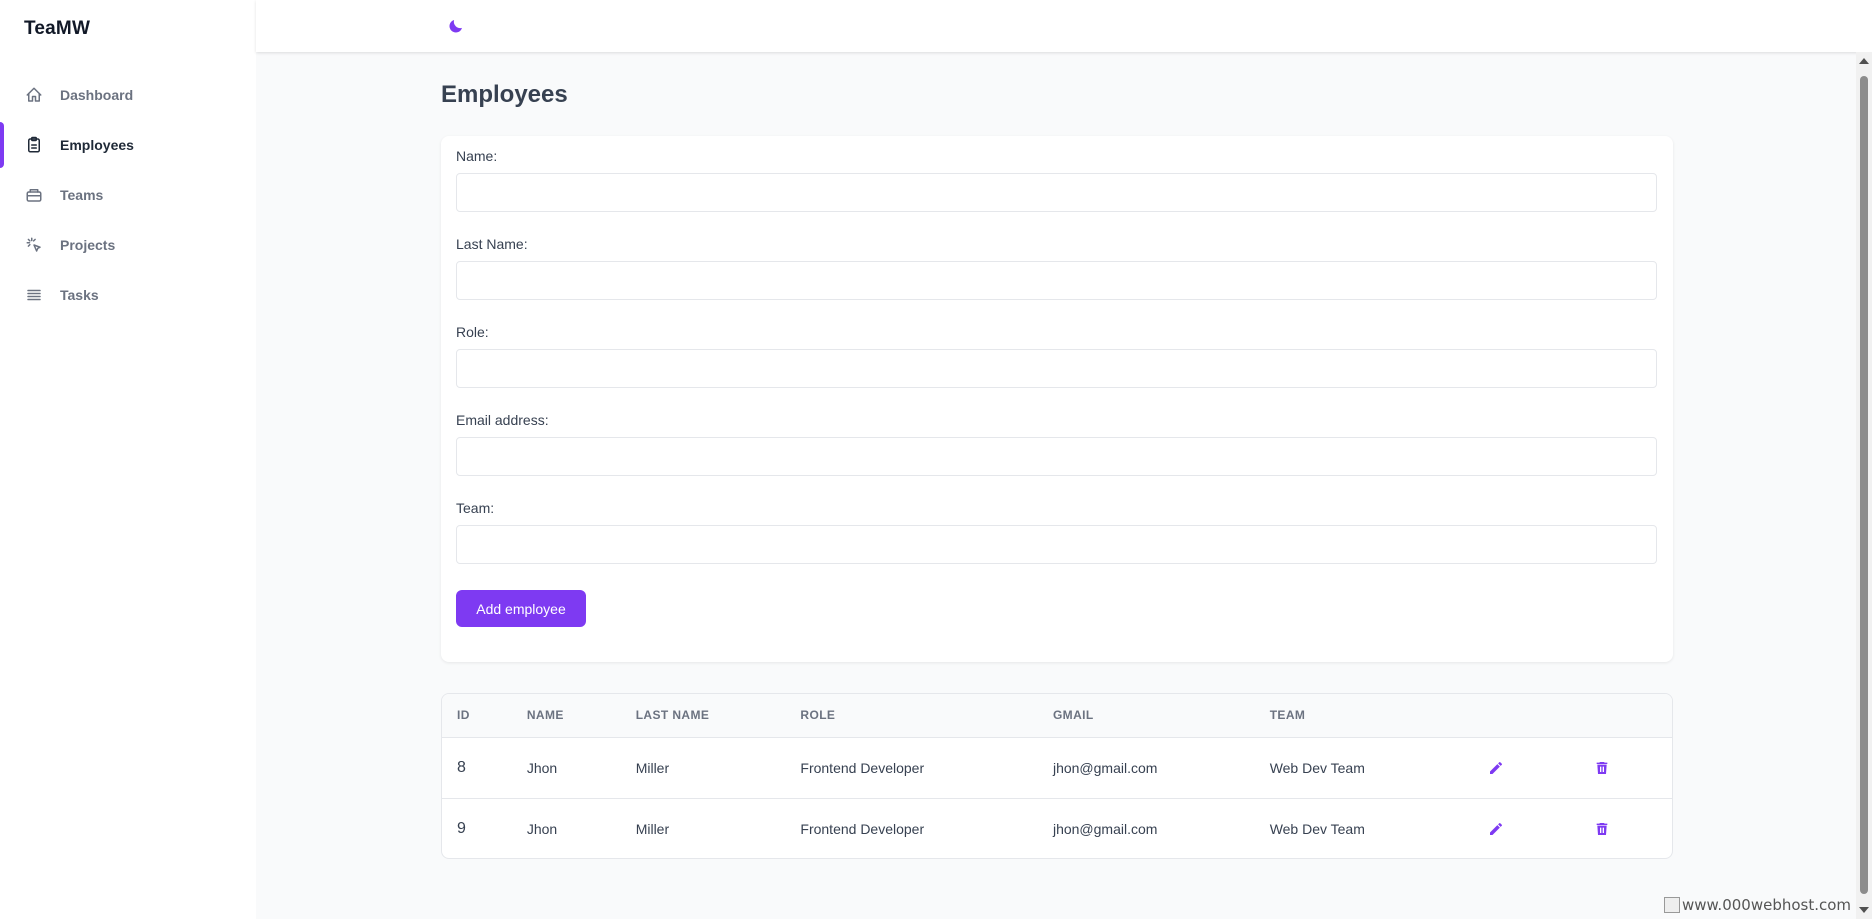 The width and height of the screenshot is (1872, 919). What do you see at coordinates (477, 156) in the screenshot?
I see `name-label: Name:` at bounding box center [477, 156].